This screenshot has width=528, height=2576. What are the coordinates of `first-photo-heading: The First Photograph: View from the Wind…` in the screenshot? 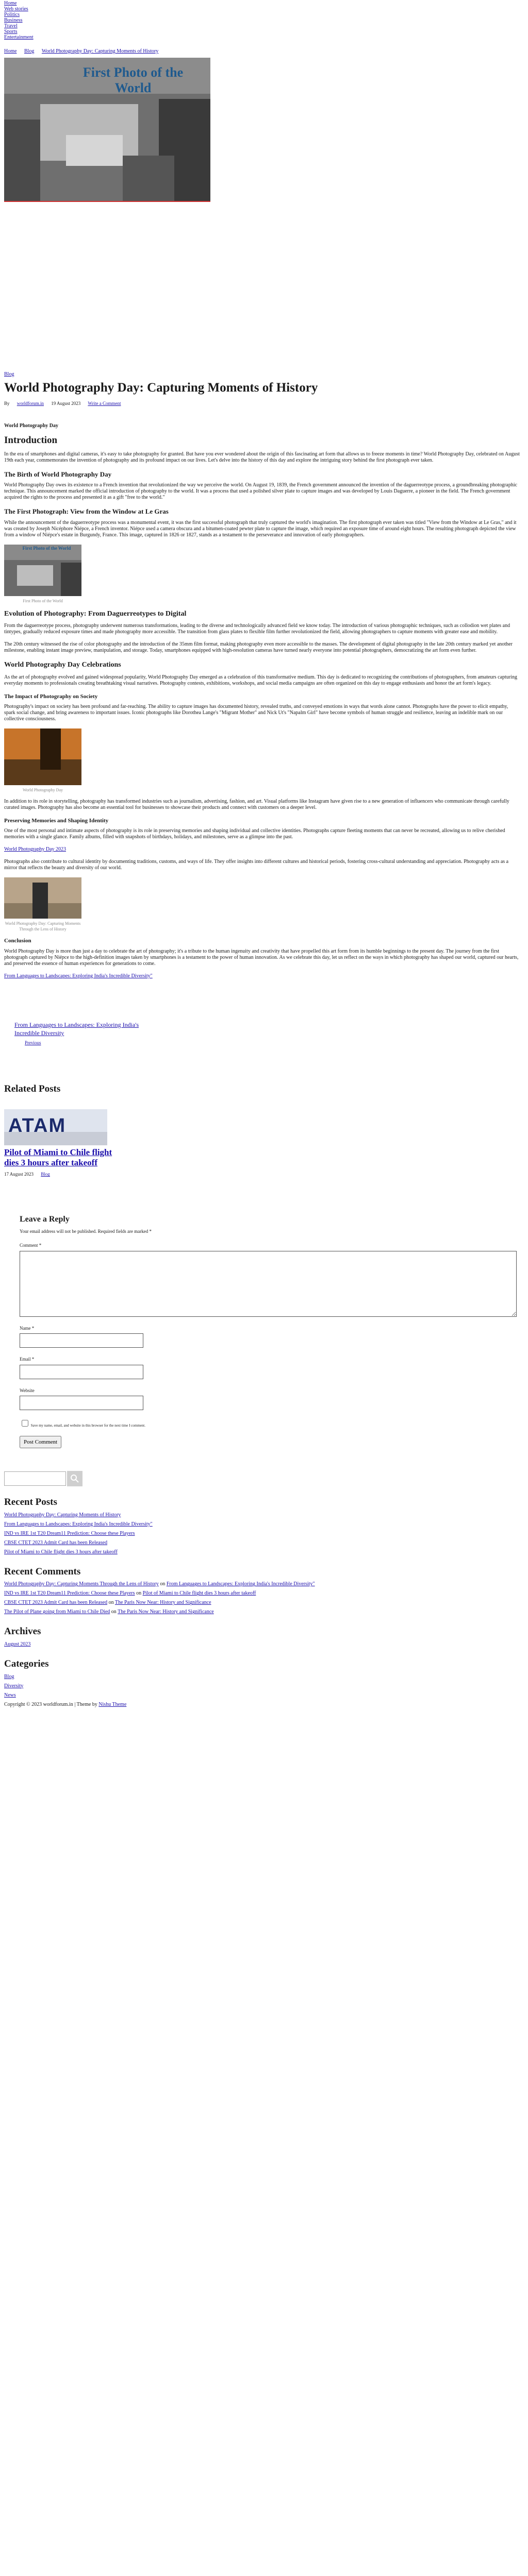 It's located at (86, 511).